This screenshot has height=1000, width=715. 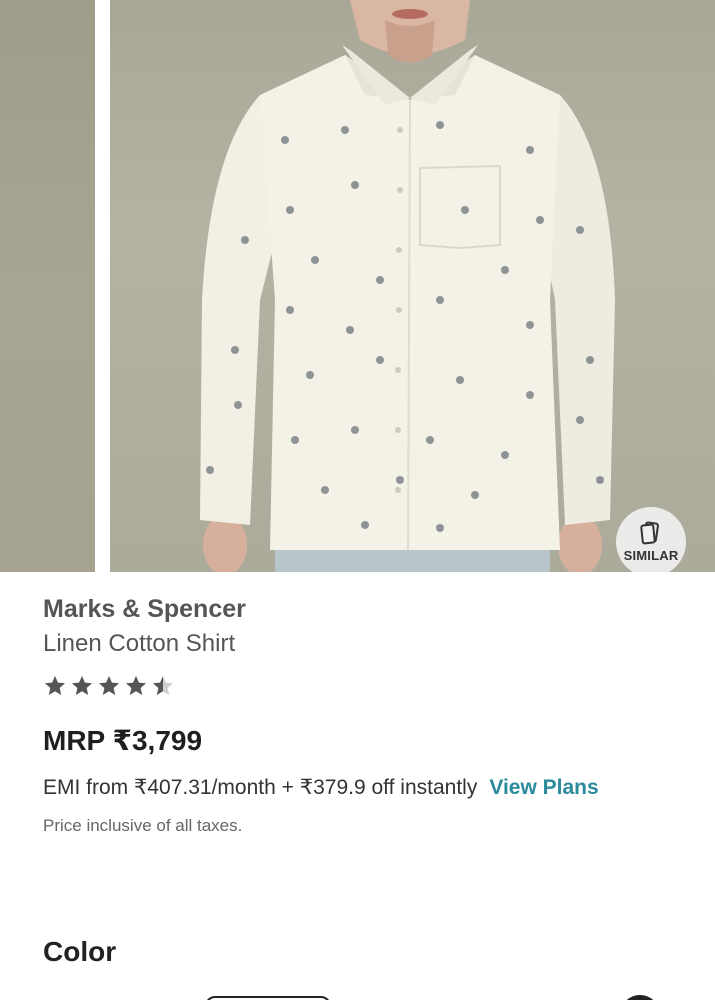 I want to click on cards-icon, so click(x=649, y=533).